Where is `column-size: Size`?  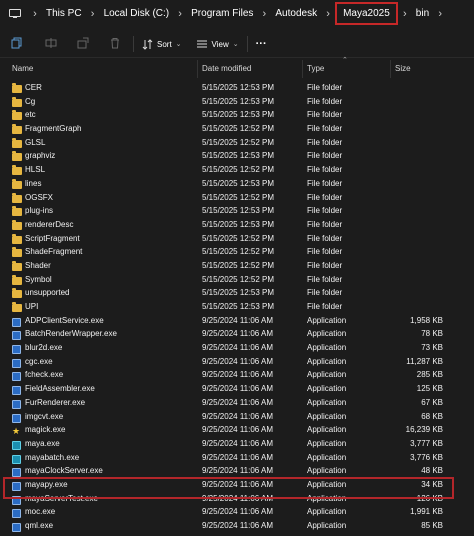
column-size: Size is located at coordinates (403, 68).